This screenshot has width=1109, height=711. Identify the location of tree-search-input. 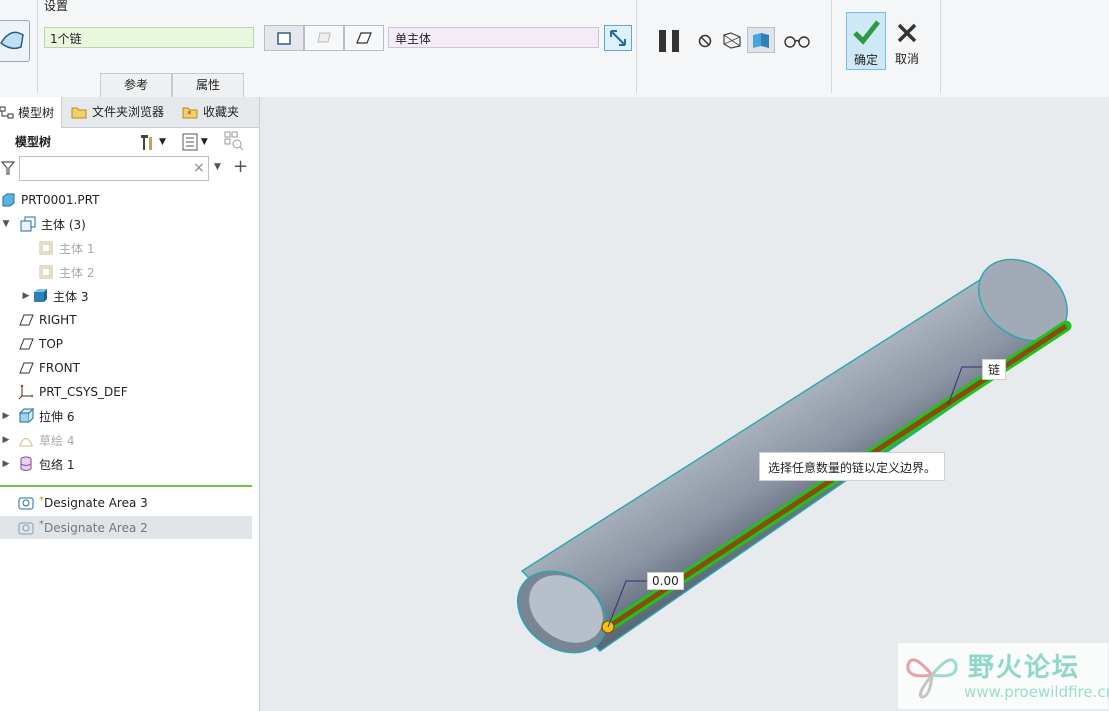
(114, 168).